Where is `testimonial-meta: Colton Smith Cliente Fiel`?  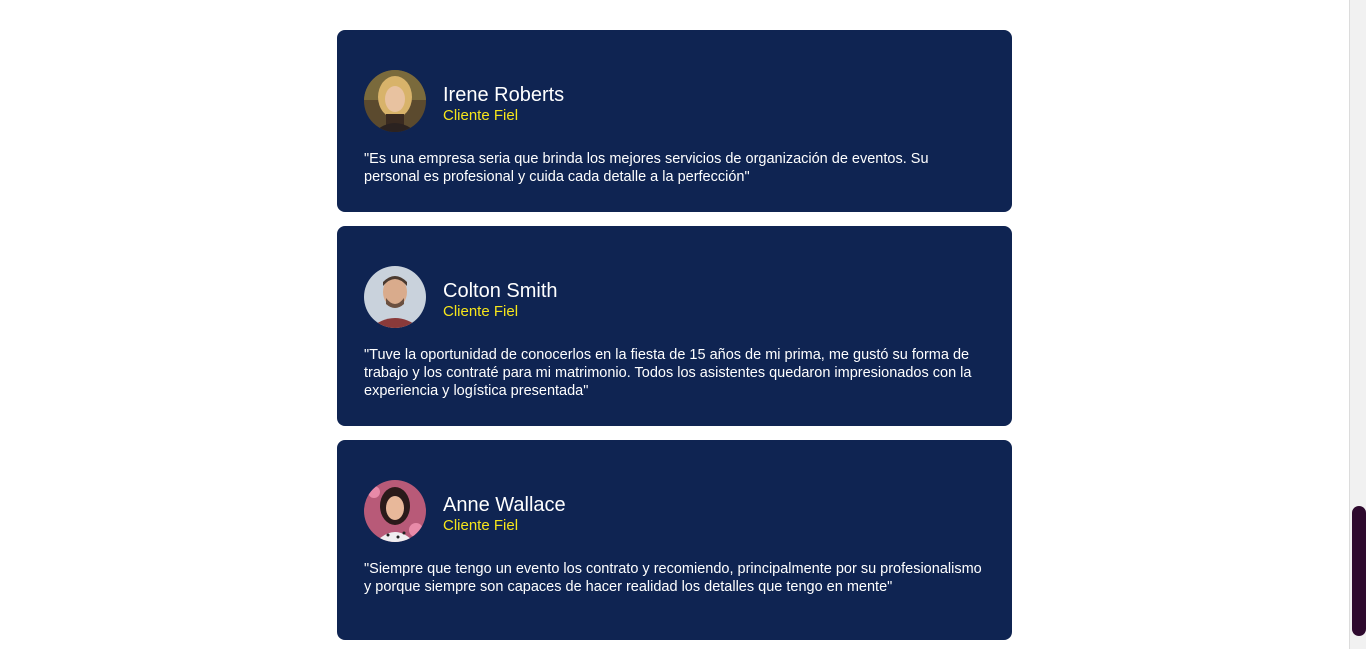 testimonial-meta: Colton Smith Cliente Fiel is located at coordinates (500, 297).